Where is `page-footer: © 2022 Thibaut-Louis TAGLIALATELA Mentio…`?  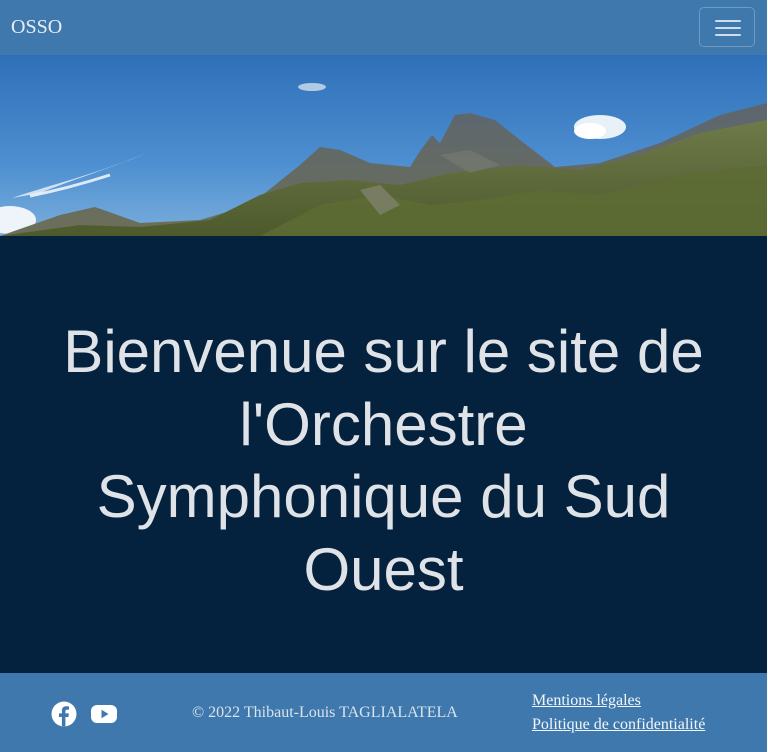 page-footer: © 2022 Thibaut-Louis TAGLIALATELA Mentio… is located at coordinates (383, 712).